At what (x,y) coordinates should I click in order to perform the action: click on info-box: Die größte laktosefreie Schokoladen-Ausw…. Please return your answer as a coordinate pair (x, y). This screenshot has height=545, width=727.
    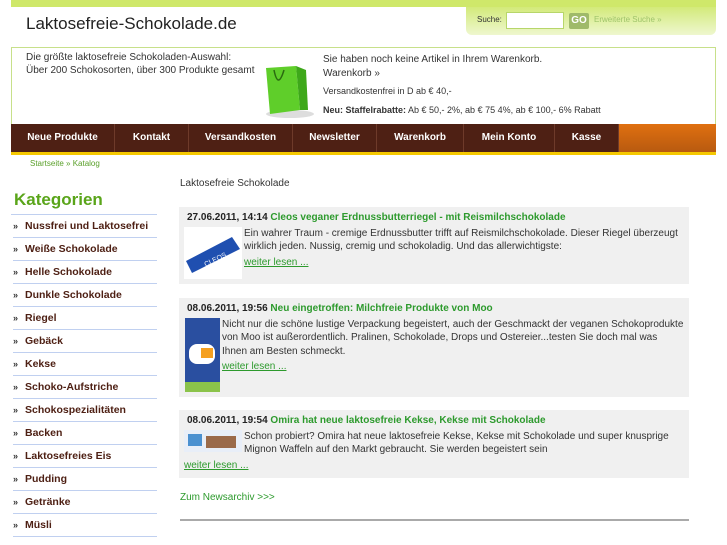
    Looking at the image, I should click on (363, 86).